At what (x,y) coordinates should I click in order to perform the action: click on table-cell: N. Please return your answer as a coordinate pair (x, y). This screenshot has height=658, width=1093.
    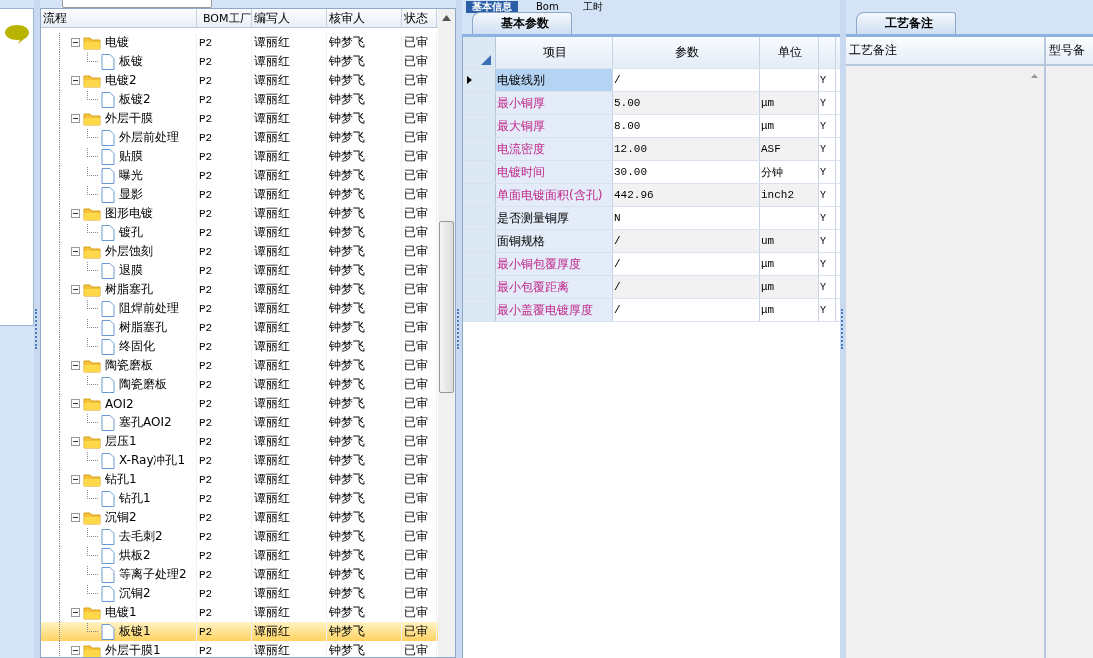
    Looking at the image, I should click on (686, 218).